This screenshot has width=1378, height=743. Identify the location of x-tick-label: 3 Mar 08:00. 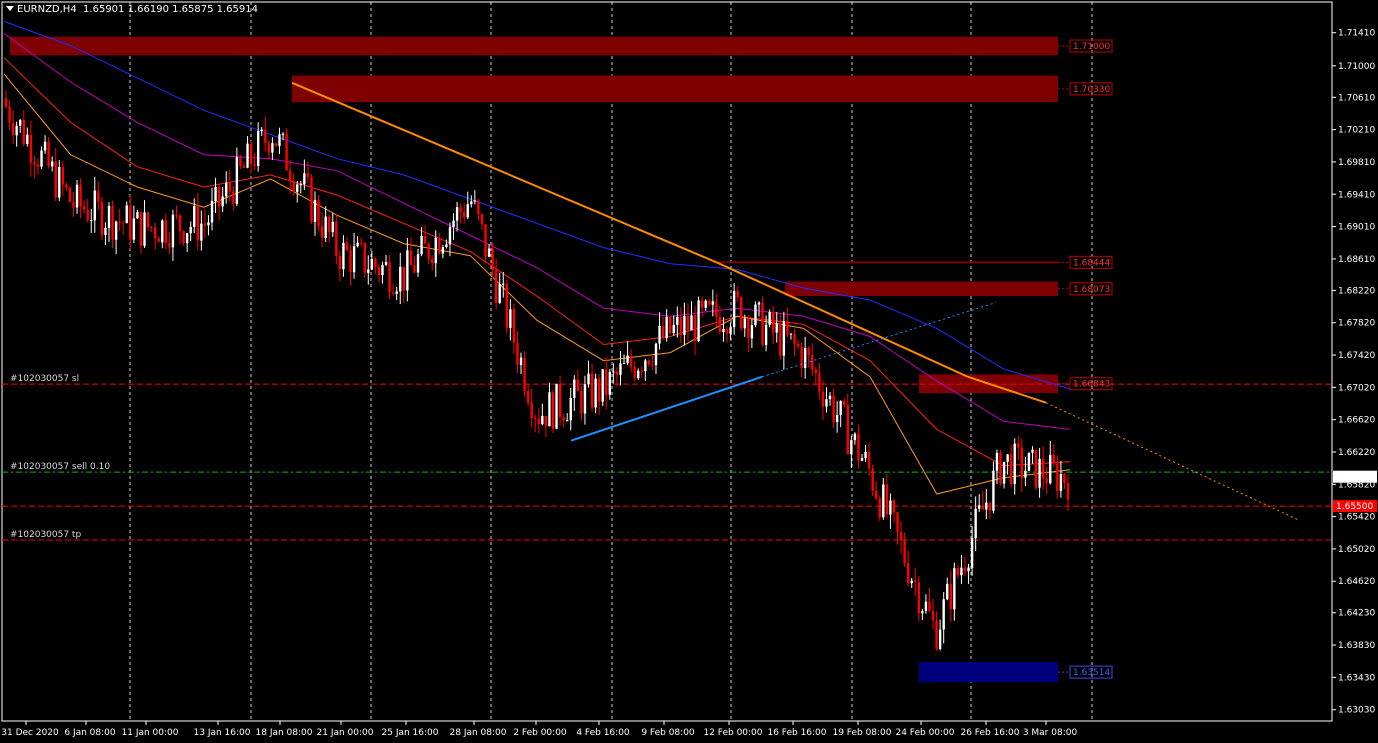
(1050, 733).